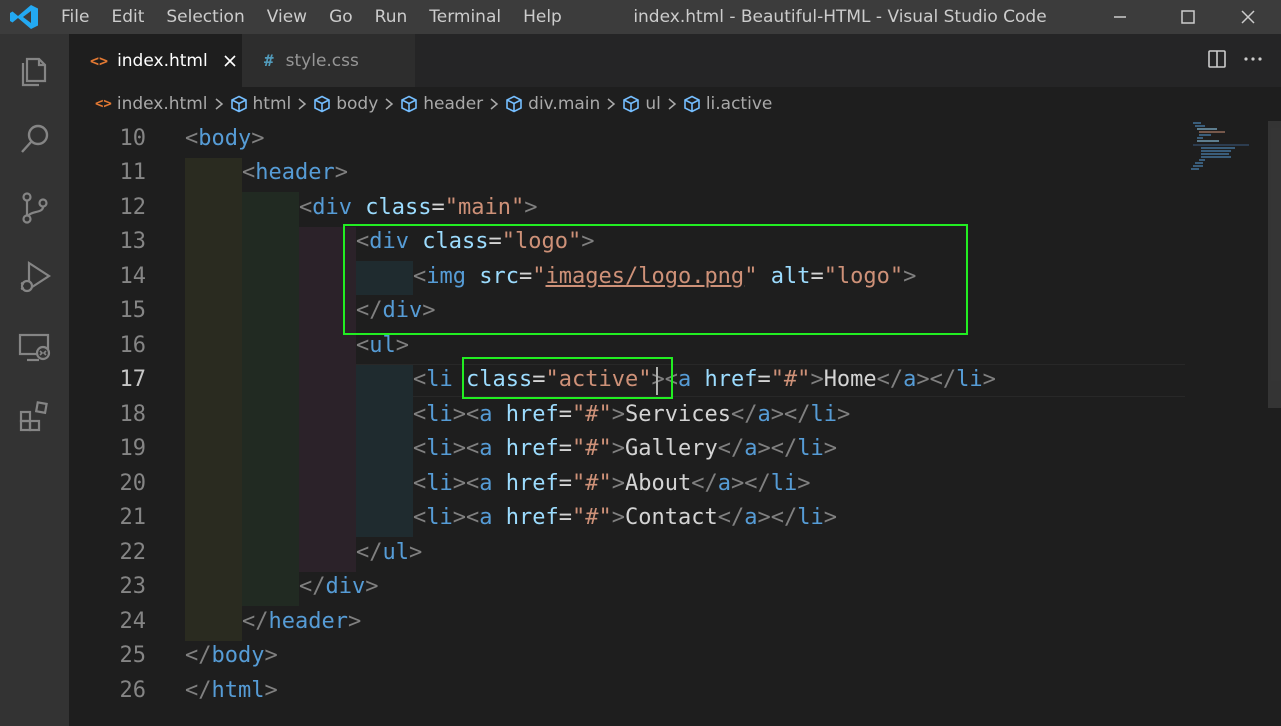  I want to click on menu-edit: Edit, so click(127, 17).